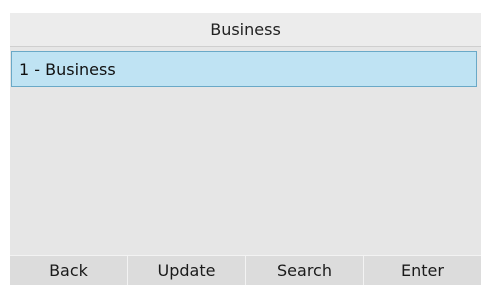 This screenshot has width=481, height=285. I want to click on page-title: Business, so click(245, 29).